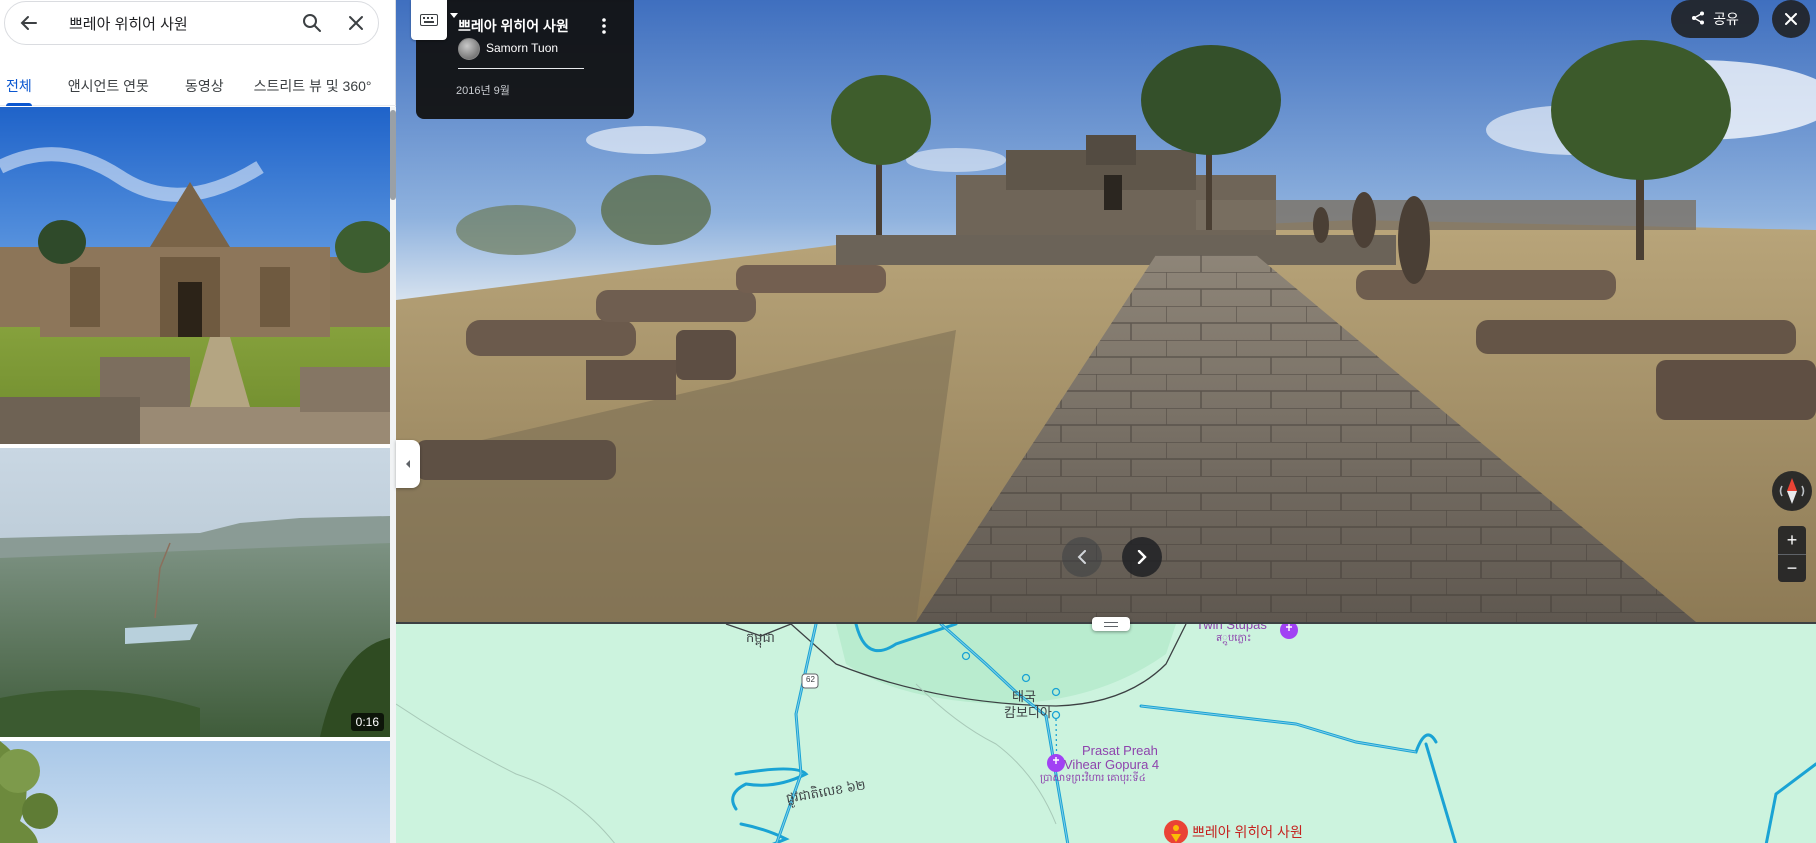  Describe the element at coordinates (454, 16) in the screenshot. I see `chevron-down-icon` at that location.